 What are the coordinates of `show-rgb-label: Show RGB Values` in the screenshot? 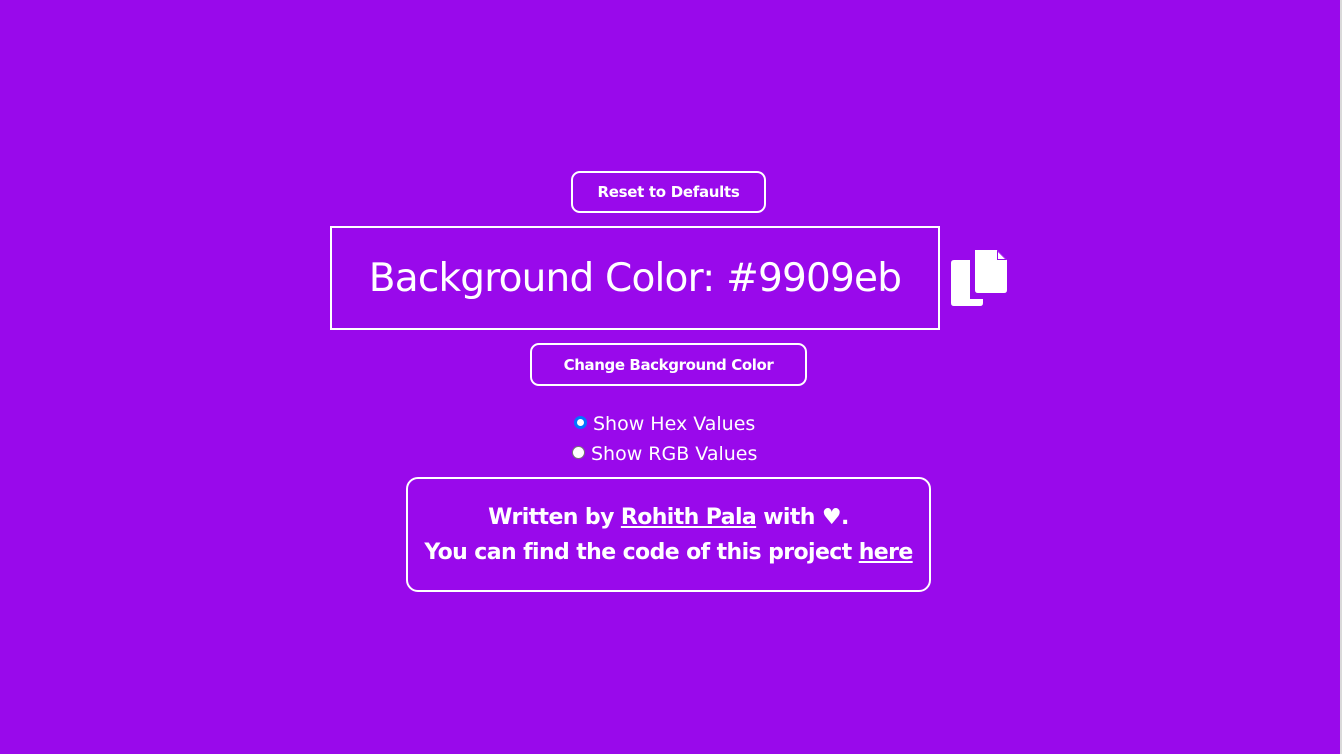 It's located at (674, 454).